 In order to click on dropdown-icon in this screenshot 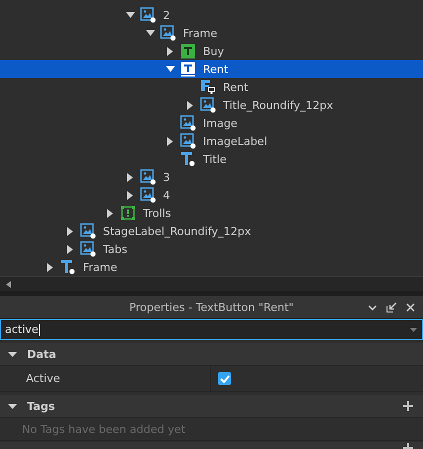, I will do `click(413, 330)`.